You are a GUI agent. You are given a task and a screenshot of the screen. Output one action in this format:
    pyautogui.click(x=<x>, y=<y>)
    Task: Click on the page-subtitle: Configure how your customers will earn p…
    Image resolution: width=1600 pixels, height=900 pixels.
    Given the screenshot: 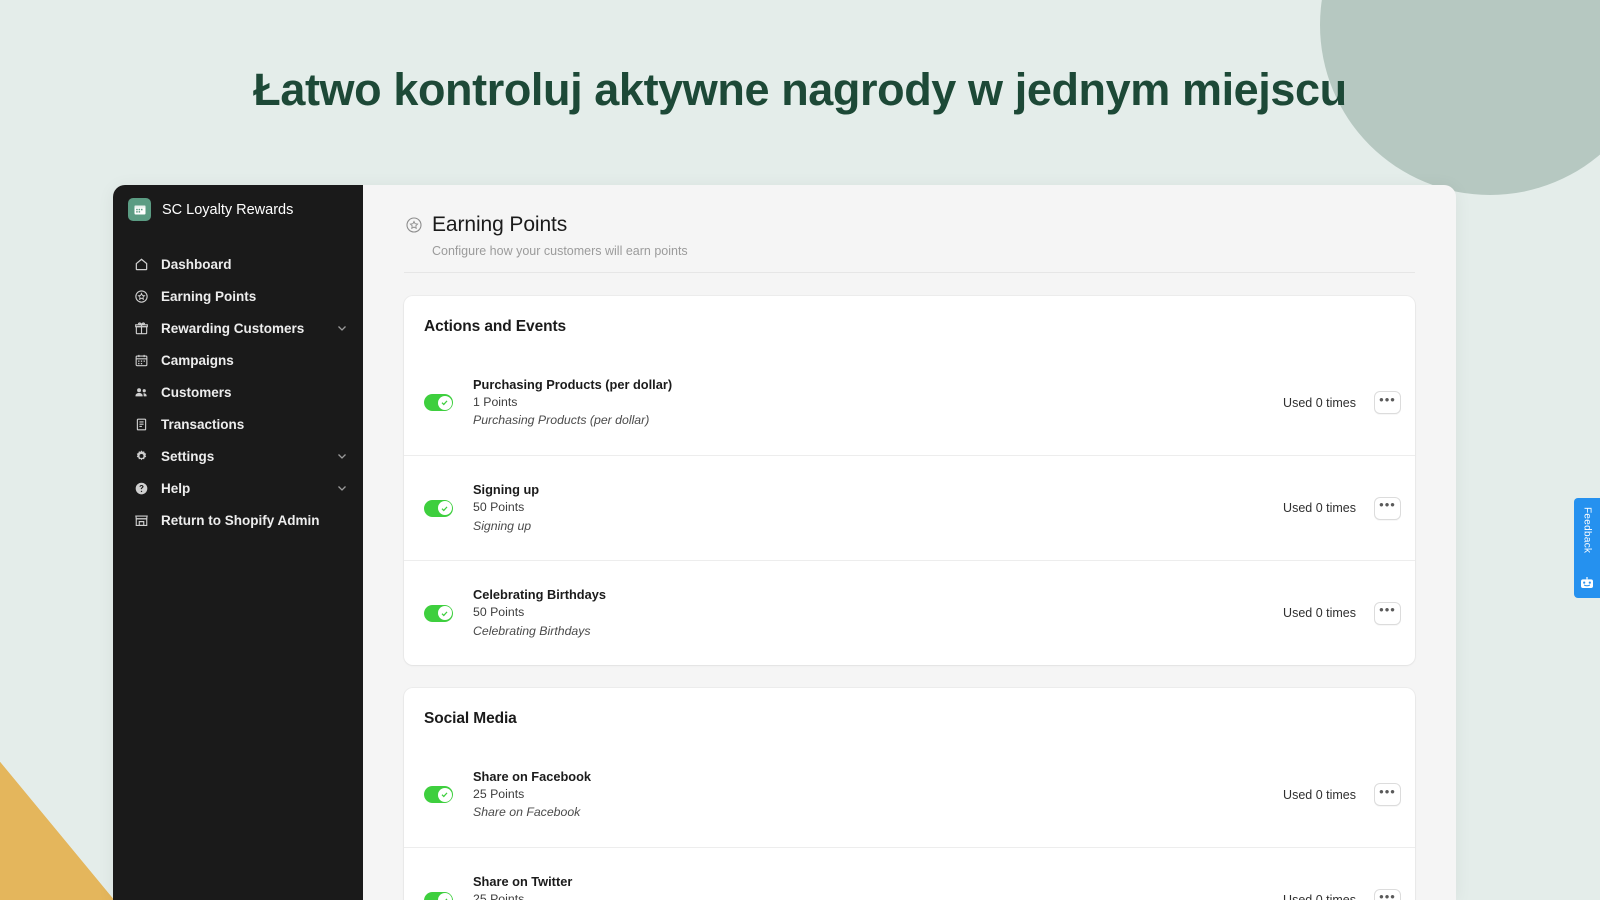 What is the action you would take?
    pyautogui.click(x=560, y=251)
    